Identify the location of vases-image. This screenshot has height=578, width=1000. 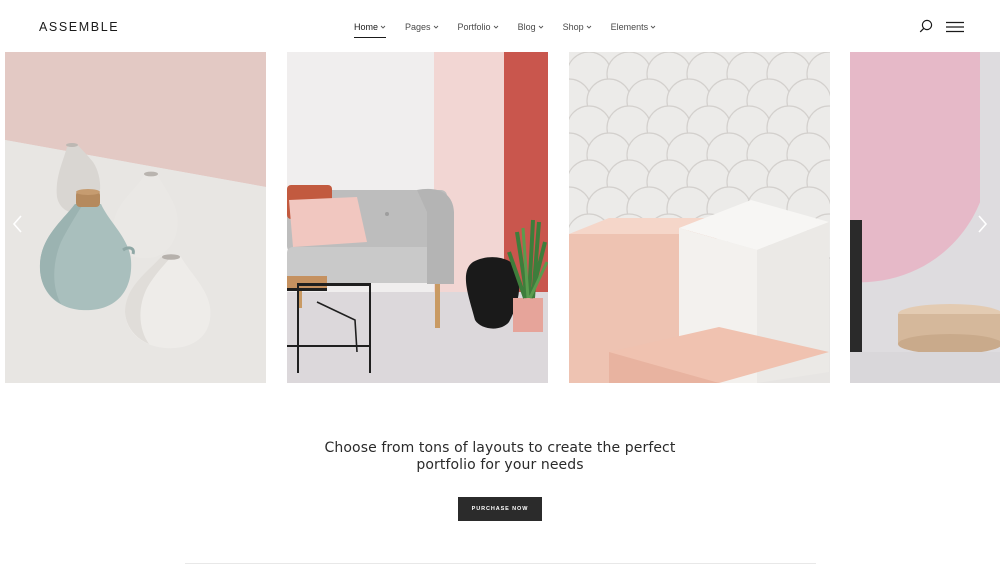
(135, 217).